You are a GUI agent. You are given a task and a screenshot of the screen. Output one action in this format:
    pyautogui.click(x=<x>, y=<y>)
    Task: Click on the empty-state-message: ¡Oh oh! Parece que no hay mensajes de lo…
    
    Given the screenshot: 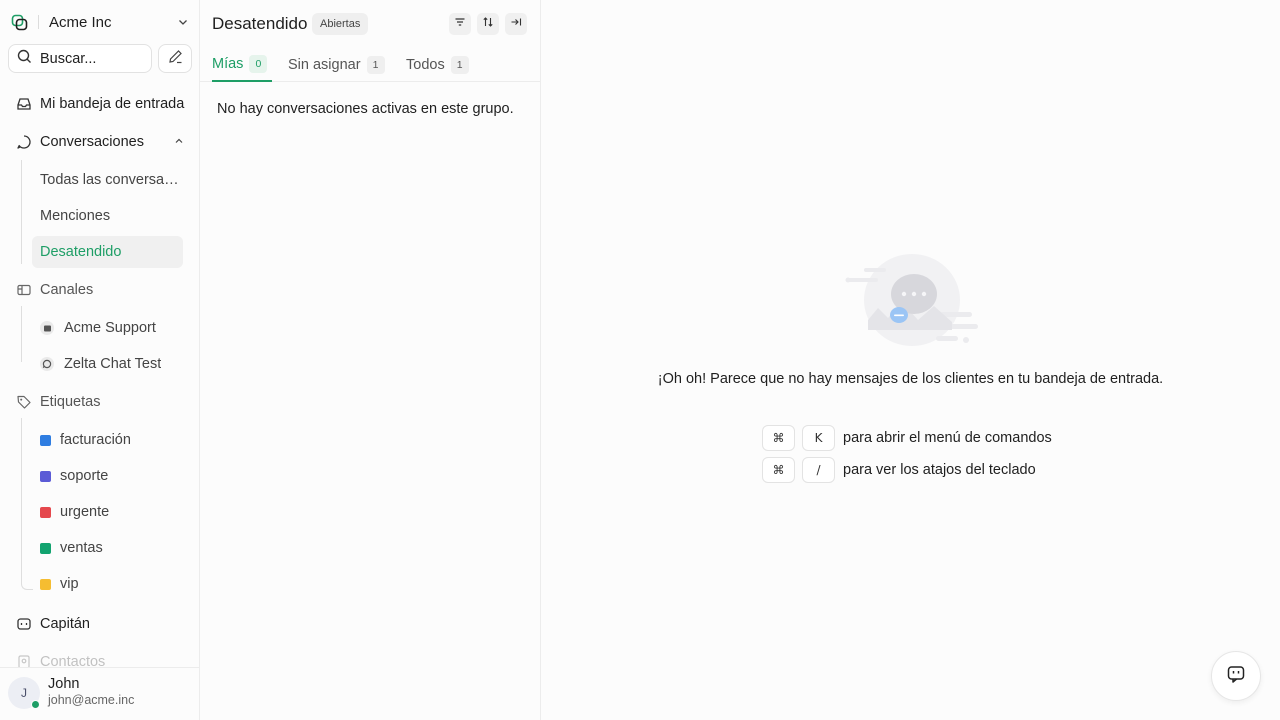 What is the action you would take?
    pyautogui.click(x=910, y=379)
    